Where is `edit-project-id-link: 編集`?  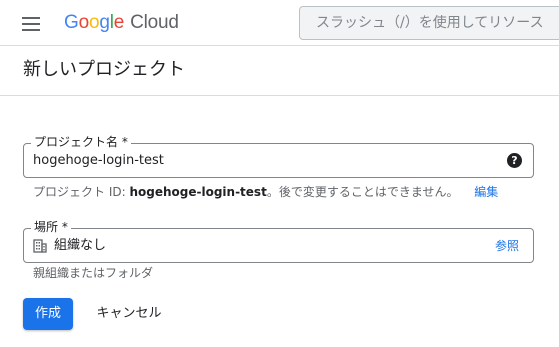 edit-project-id-link: 編集 is located at coordinates (486, 192).